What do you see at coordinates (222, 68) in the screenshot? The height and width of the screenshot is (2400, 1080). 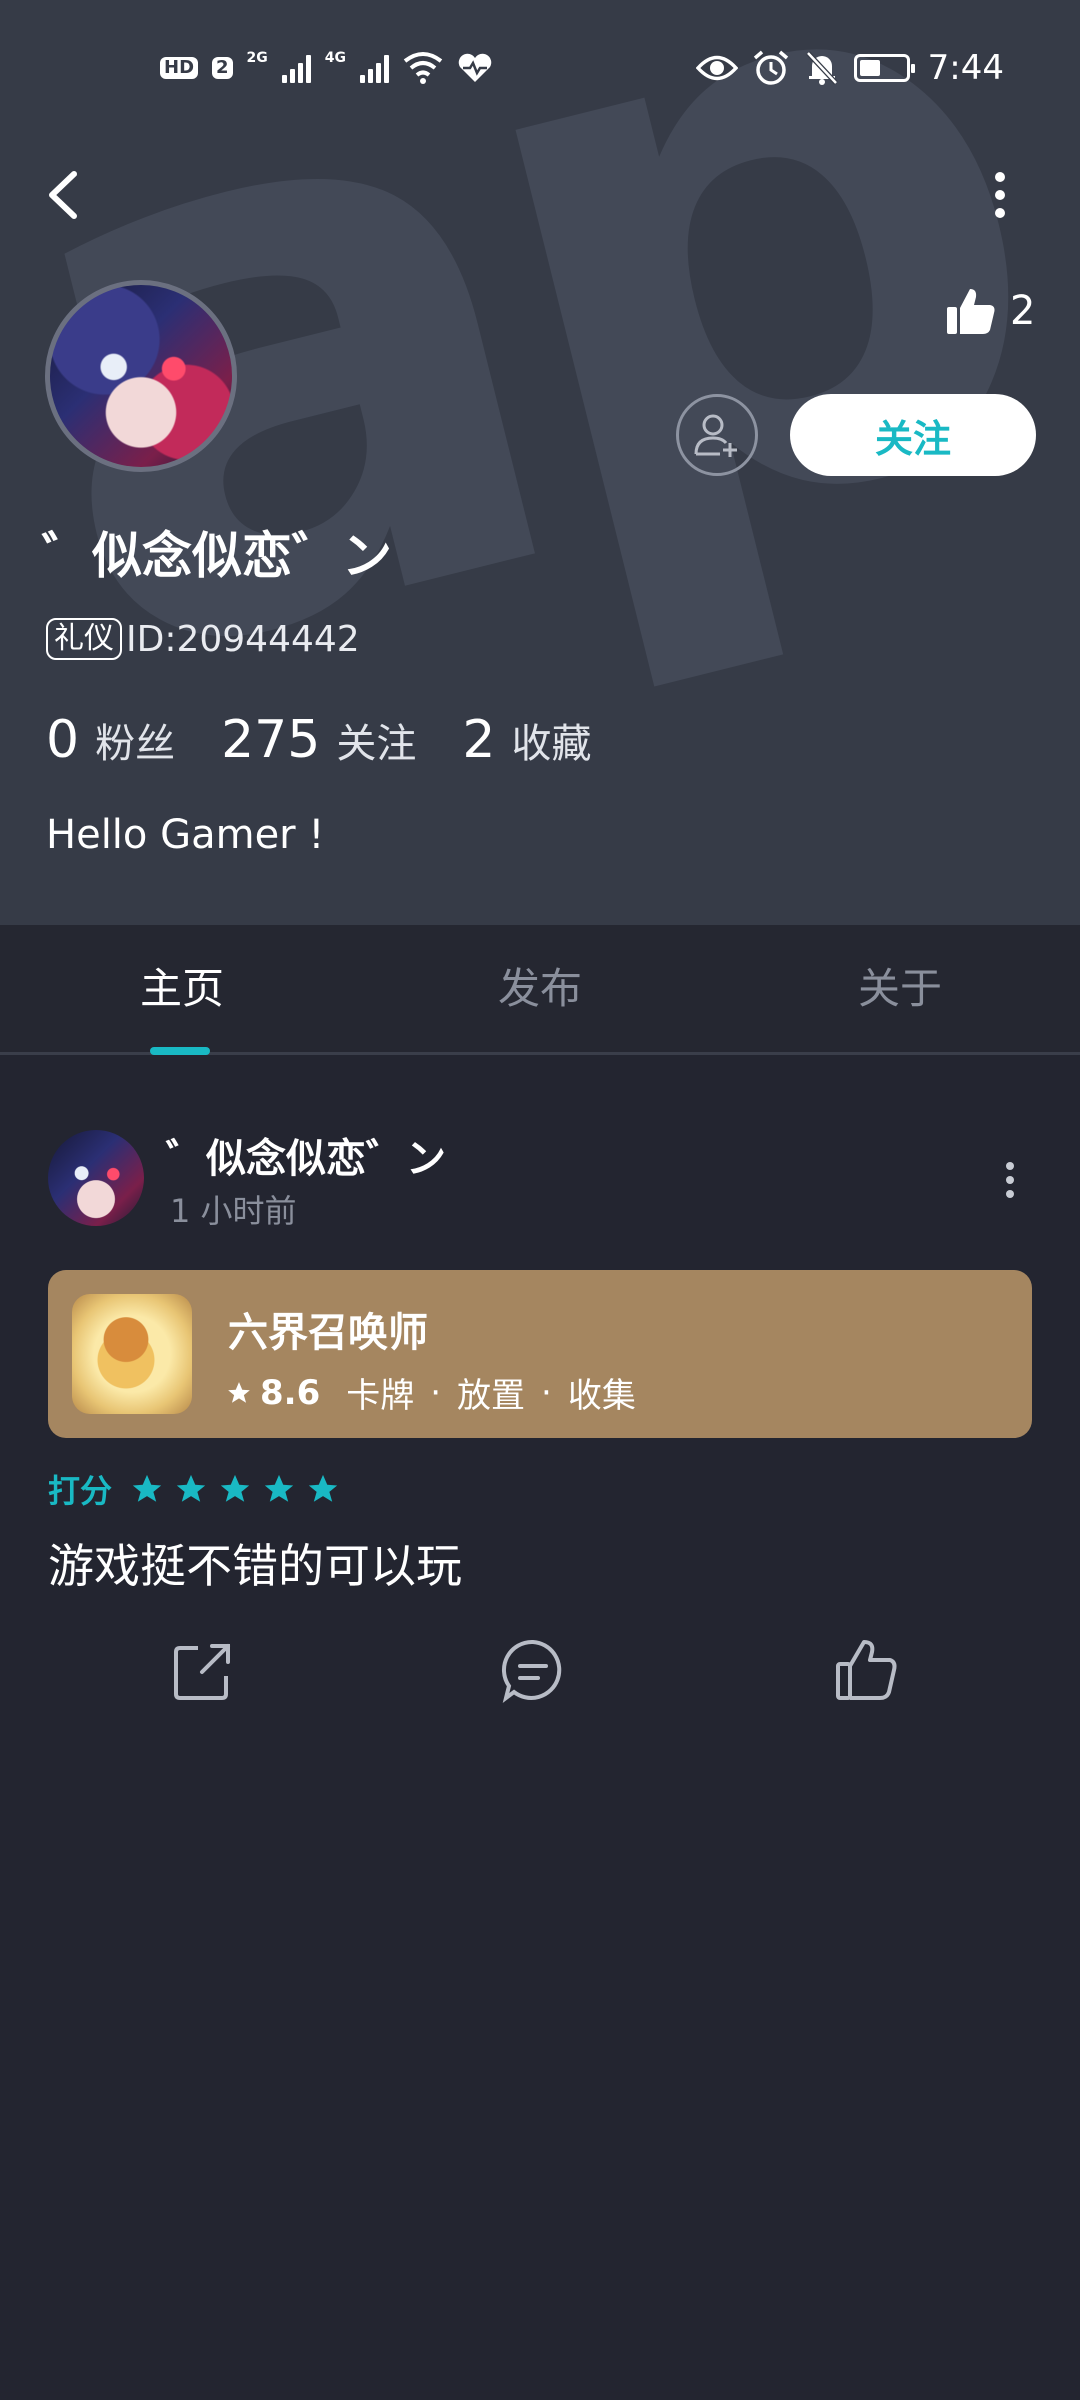 I see `sim-badge: 2` at bounding box center [222, 68].